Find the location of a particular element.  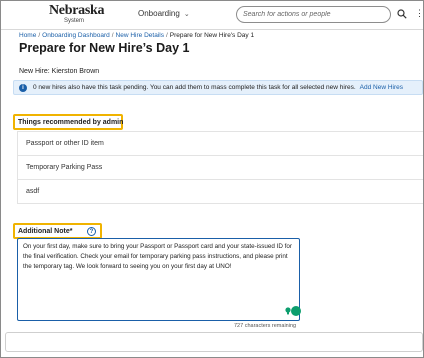

module-menu-label: Onboarding is located at coordinates (159, 13).